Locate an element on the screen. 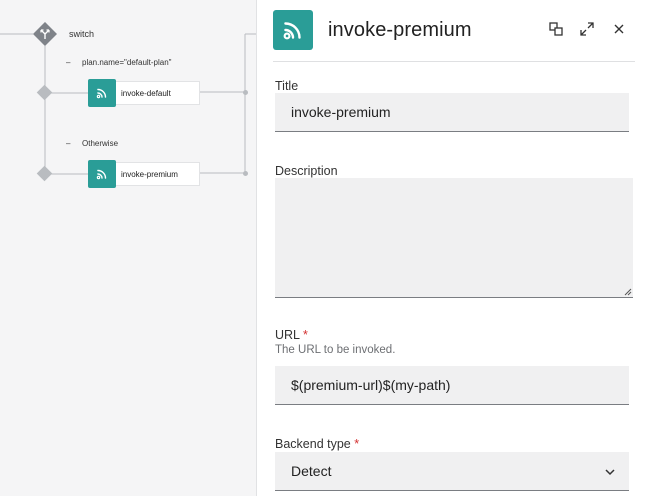  condition-text: Otherwise is located at coordinates (100, 143).